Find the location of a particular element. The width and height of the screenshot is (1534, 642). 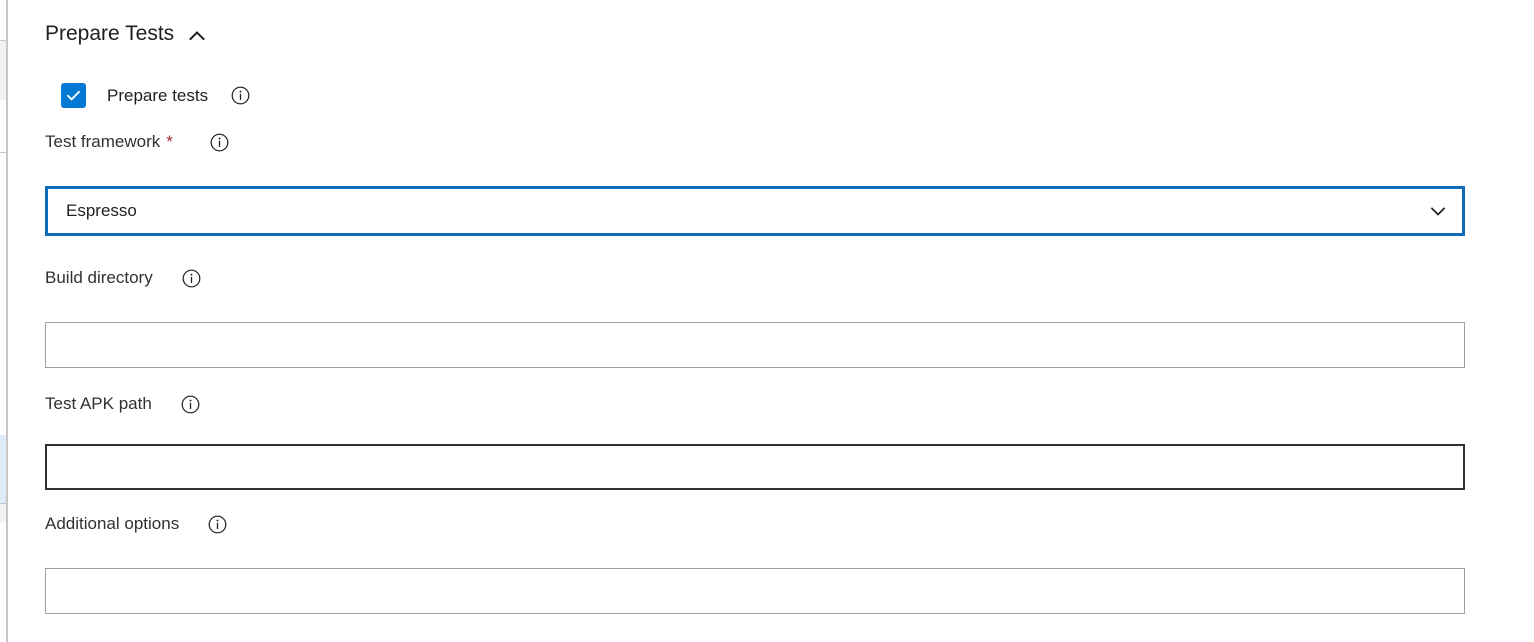

field-label-build-directory: Build directory is located at coordinates (99, 277).